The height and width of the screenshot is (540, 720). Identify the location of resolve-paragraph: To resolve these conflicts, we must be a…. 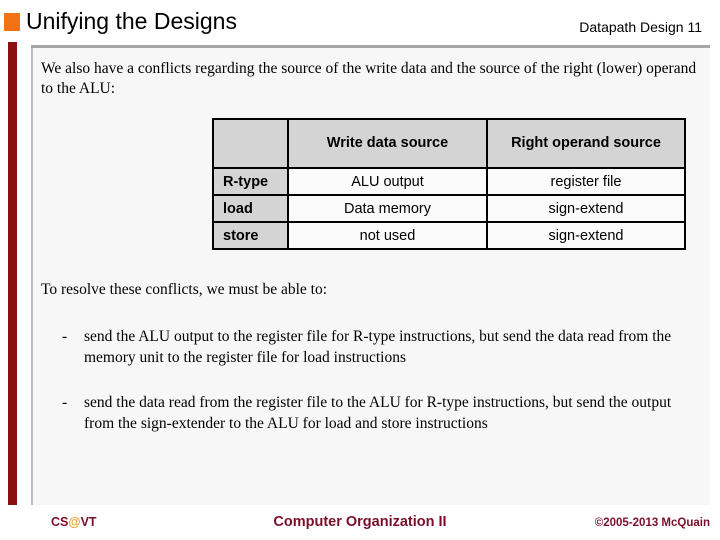
(184, 289).